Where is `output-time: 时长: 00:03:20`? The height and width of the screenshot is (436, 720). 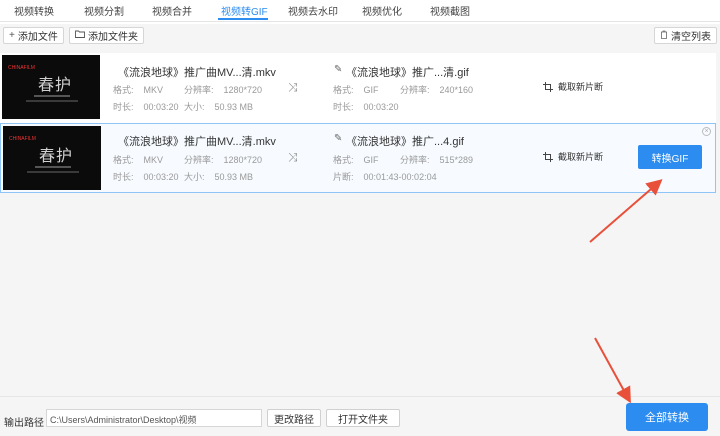 output-time: 时长: 00:03:20 is located at coordinates (366, 107).